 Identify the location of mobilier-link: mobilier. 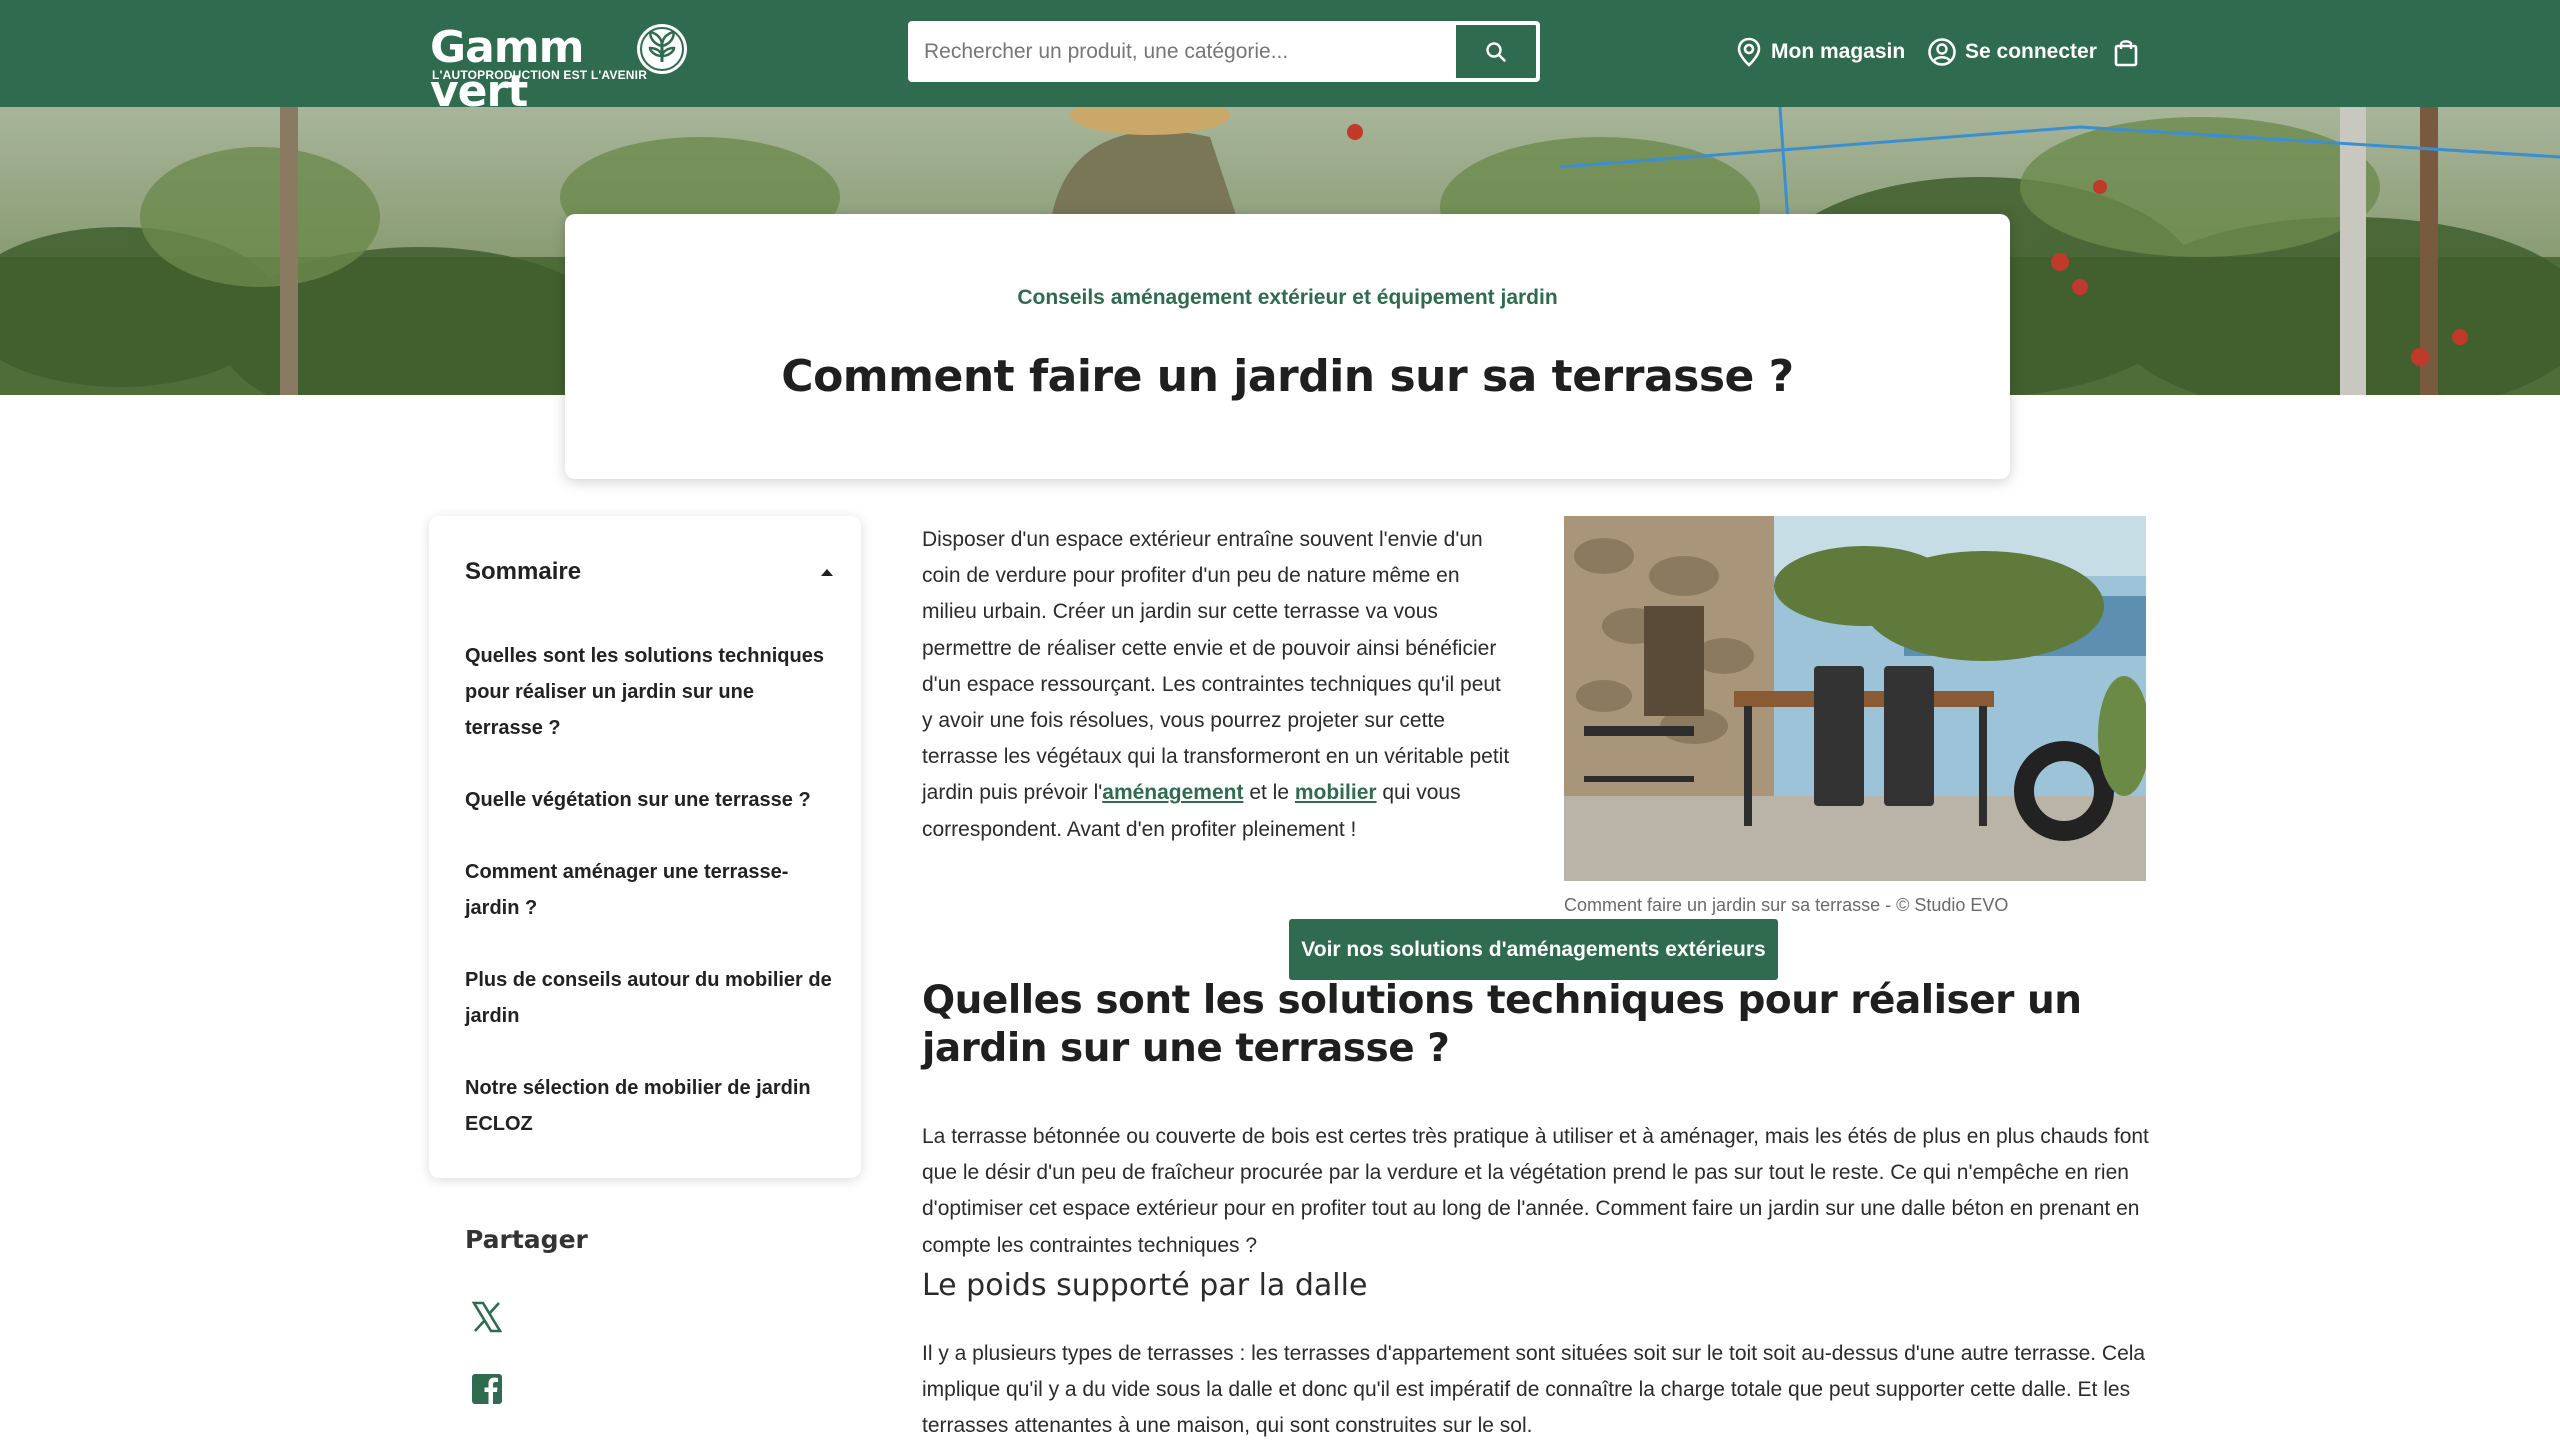
(1336, 792).